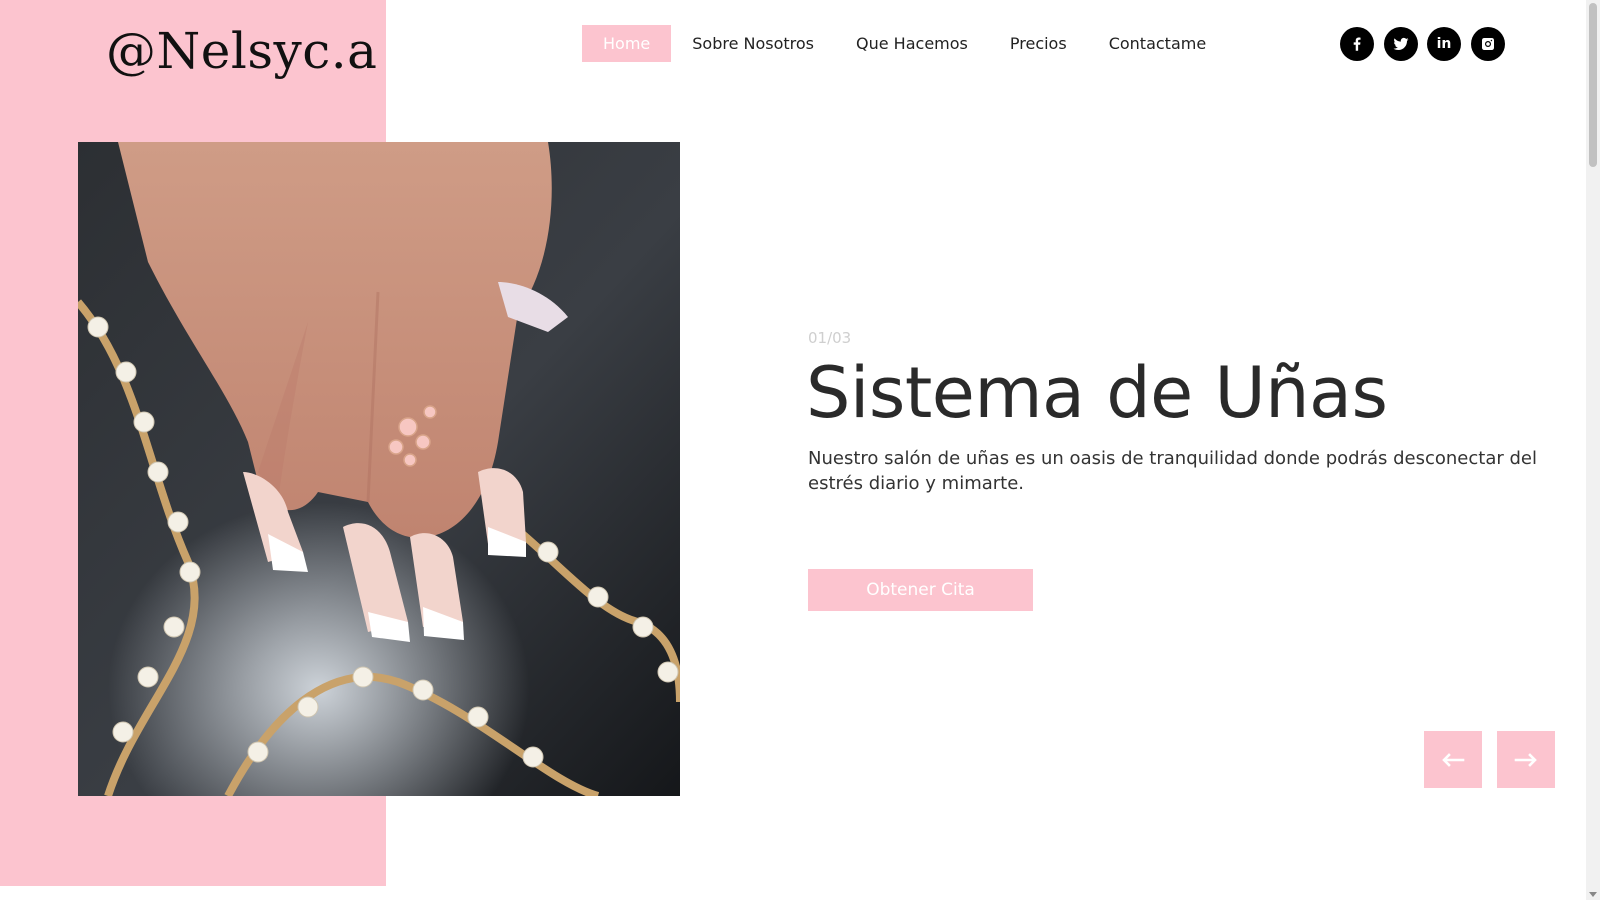  What do you see at coordinates (241, 51) in the screenshot?
I see `site-logo: @Nelsyc.a` at bounding box center [241, 51].